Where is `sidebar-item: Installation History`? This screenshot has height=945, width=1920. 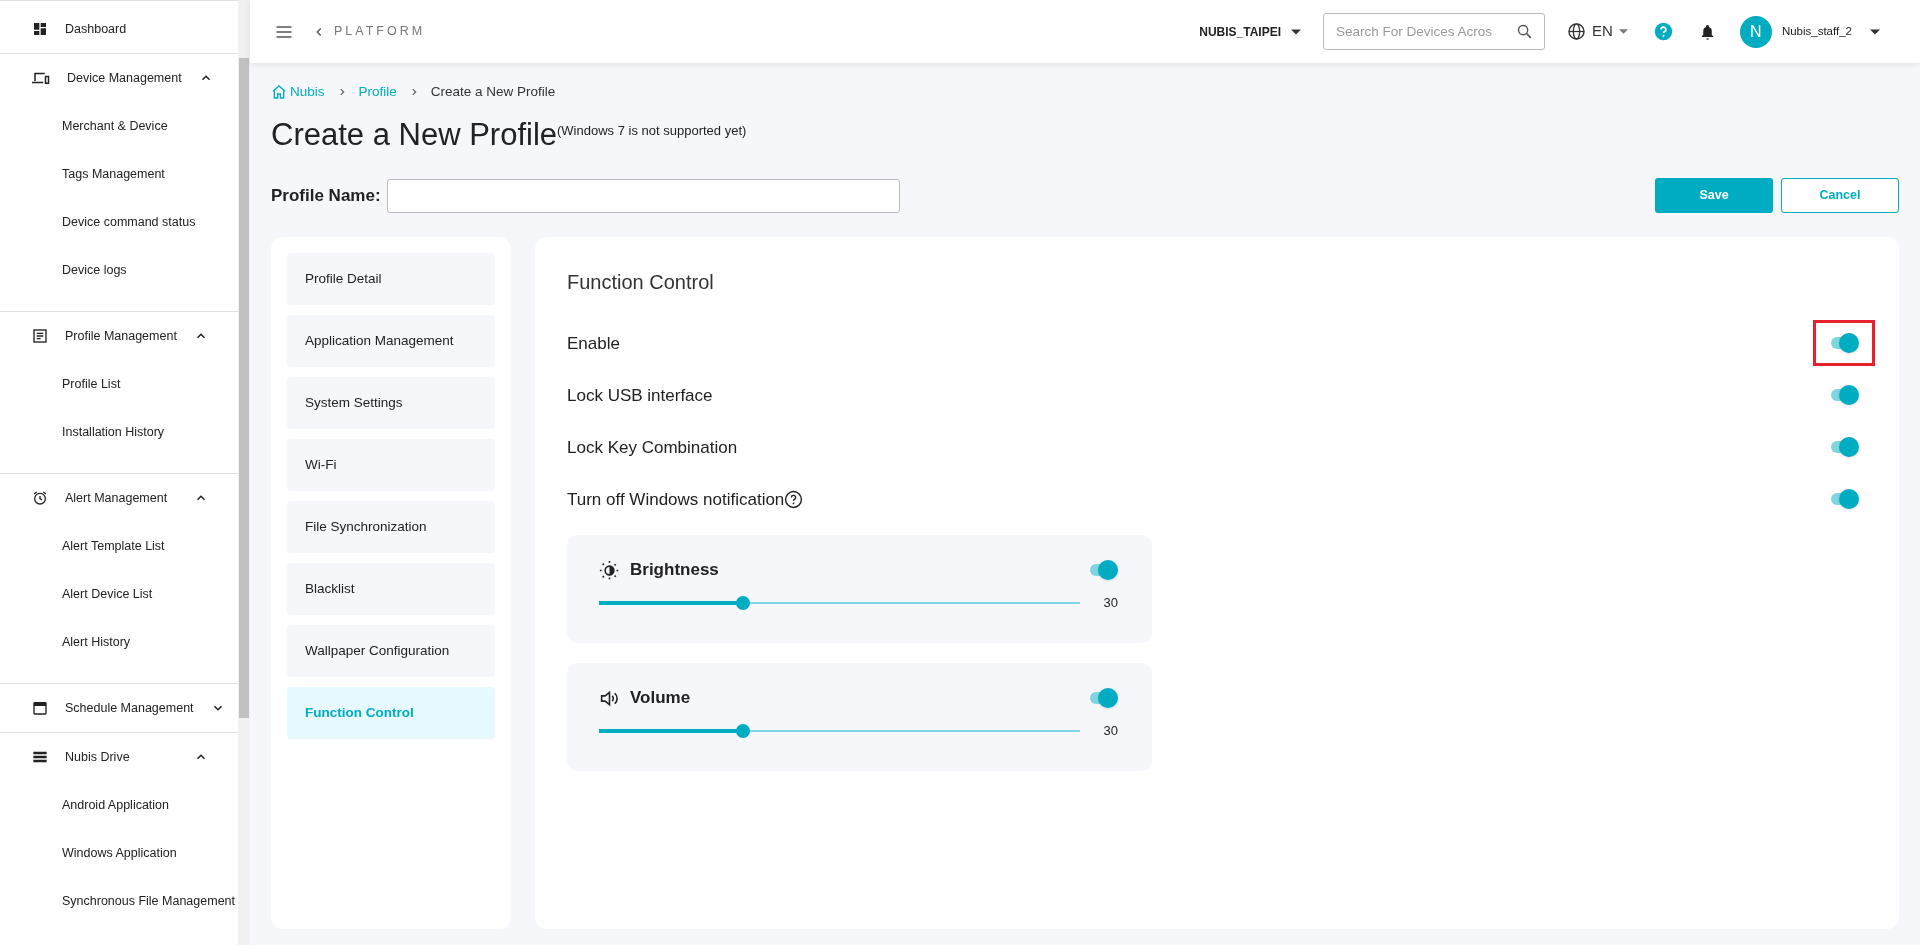
sidebar-item: Installation History is located at coordinates (119, 432).